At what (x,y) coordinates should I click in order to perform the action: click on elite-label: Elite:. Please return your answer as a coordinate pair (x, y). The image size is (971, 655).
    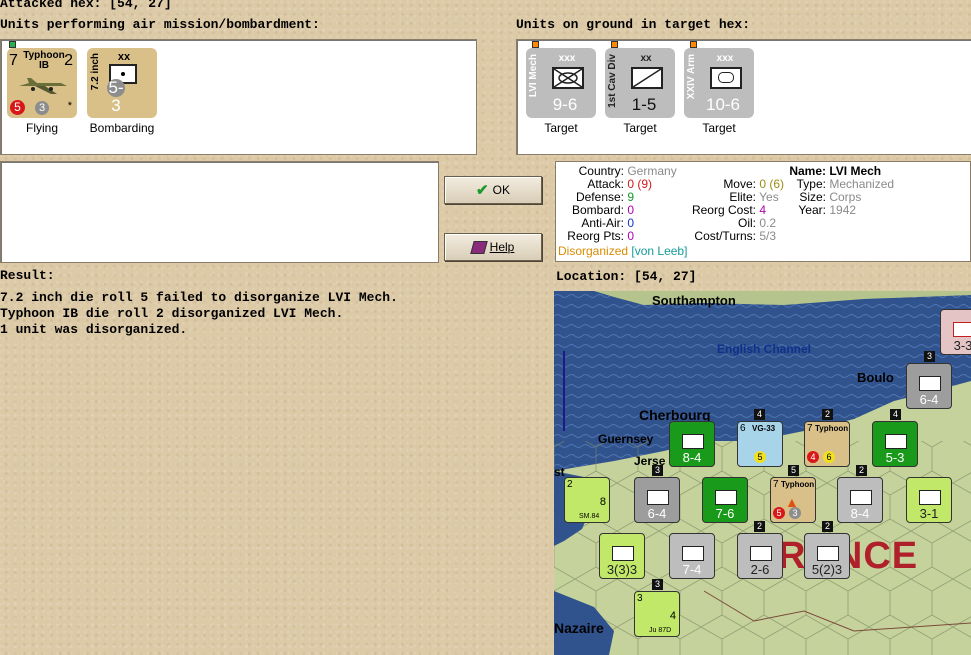
    Looking at the image, I should click on (742, 197).